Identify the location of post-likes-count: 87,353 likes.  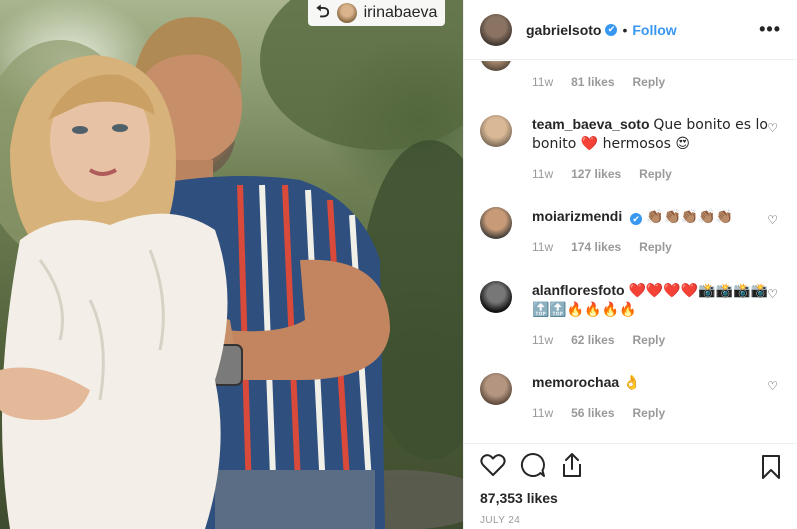
(519, 498).